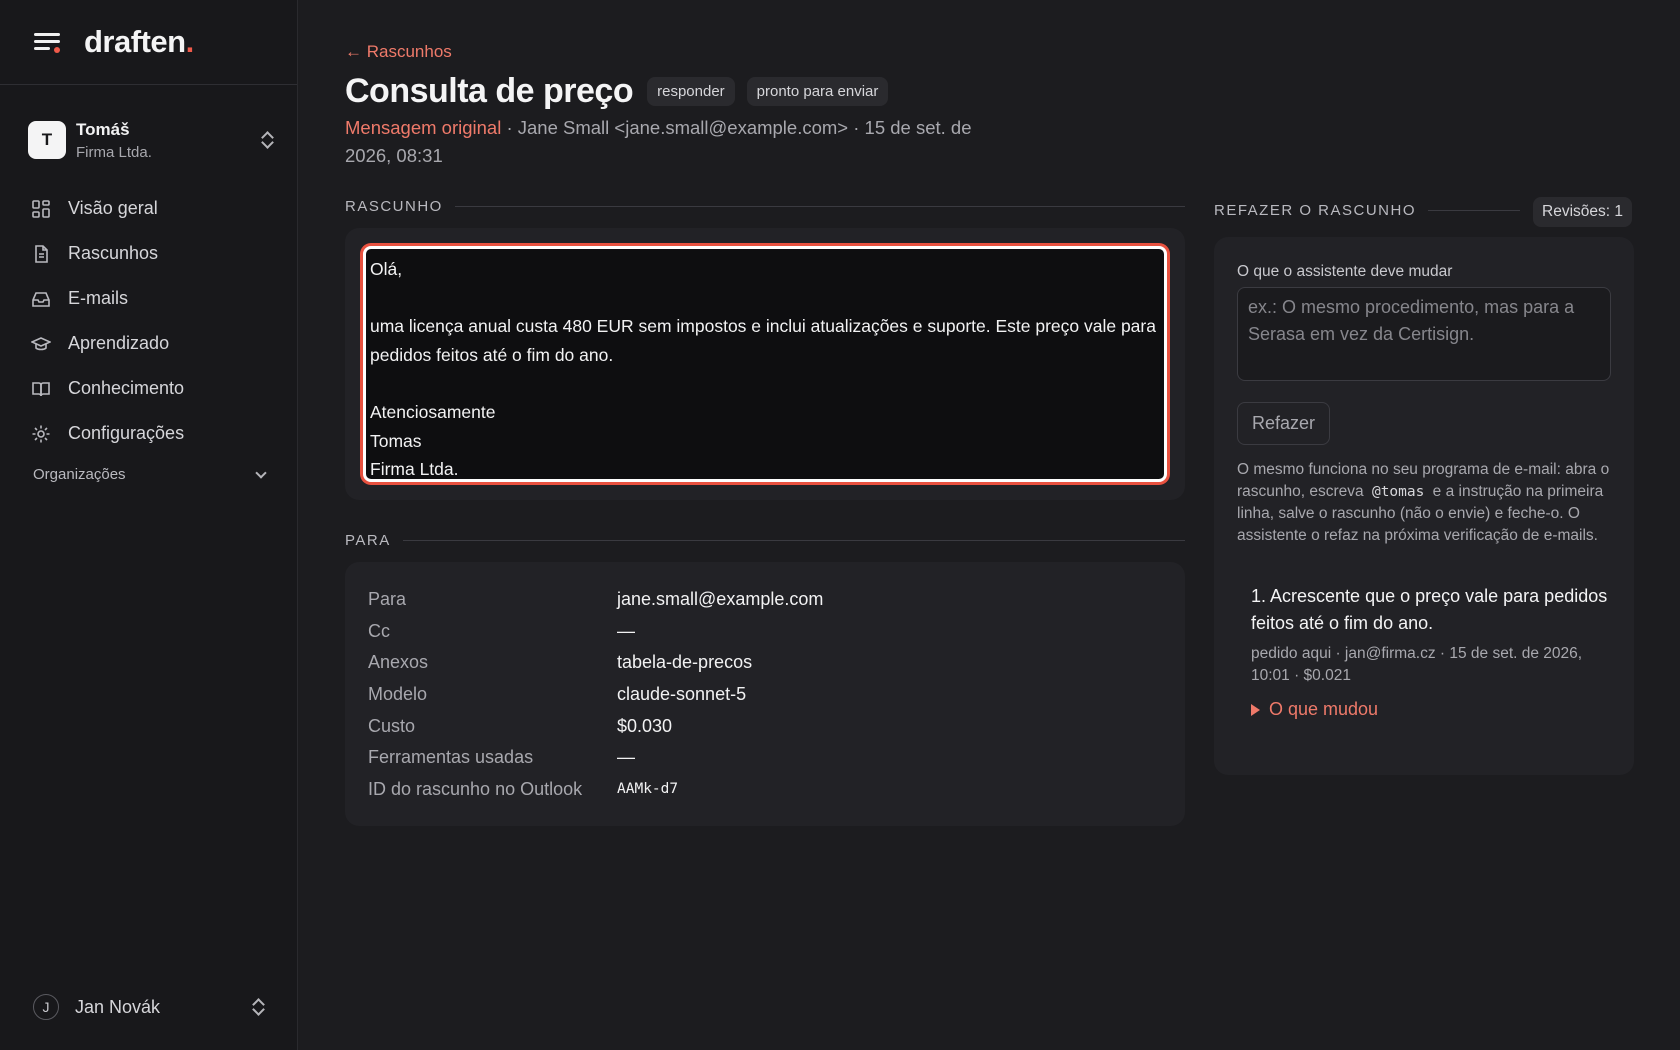 Image resolution: width=1680 pixels, height=1050 pixels. I want to click on back-to-drafts-link: ← Rascunhos, so click(398, 52).